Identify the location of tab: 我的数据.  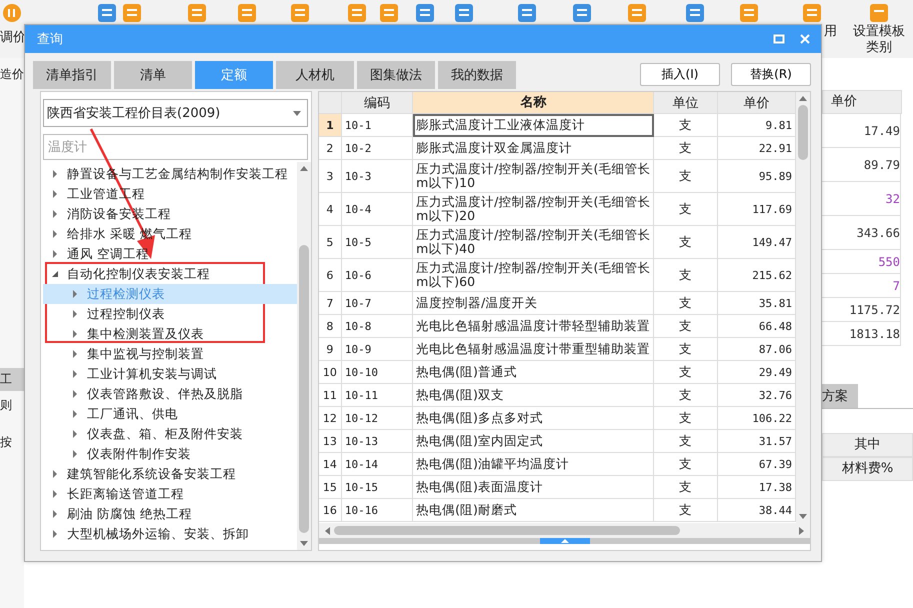
(477, 75).